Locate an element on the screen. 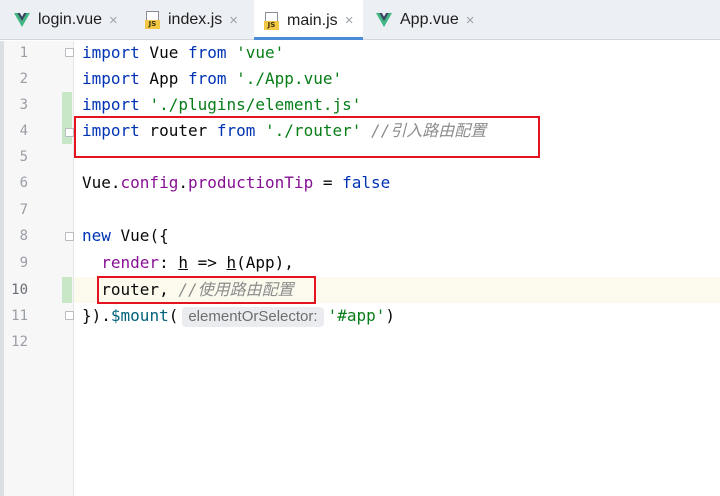 The width and height of the screenshot is (720, 496). line-number: 3 is located at coordinates (23, 105).